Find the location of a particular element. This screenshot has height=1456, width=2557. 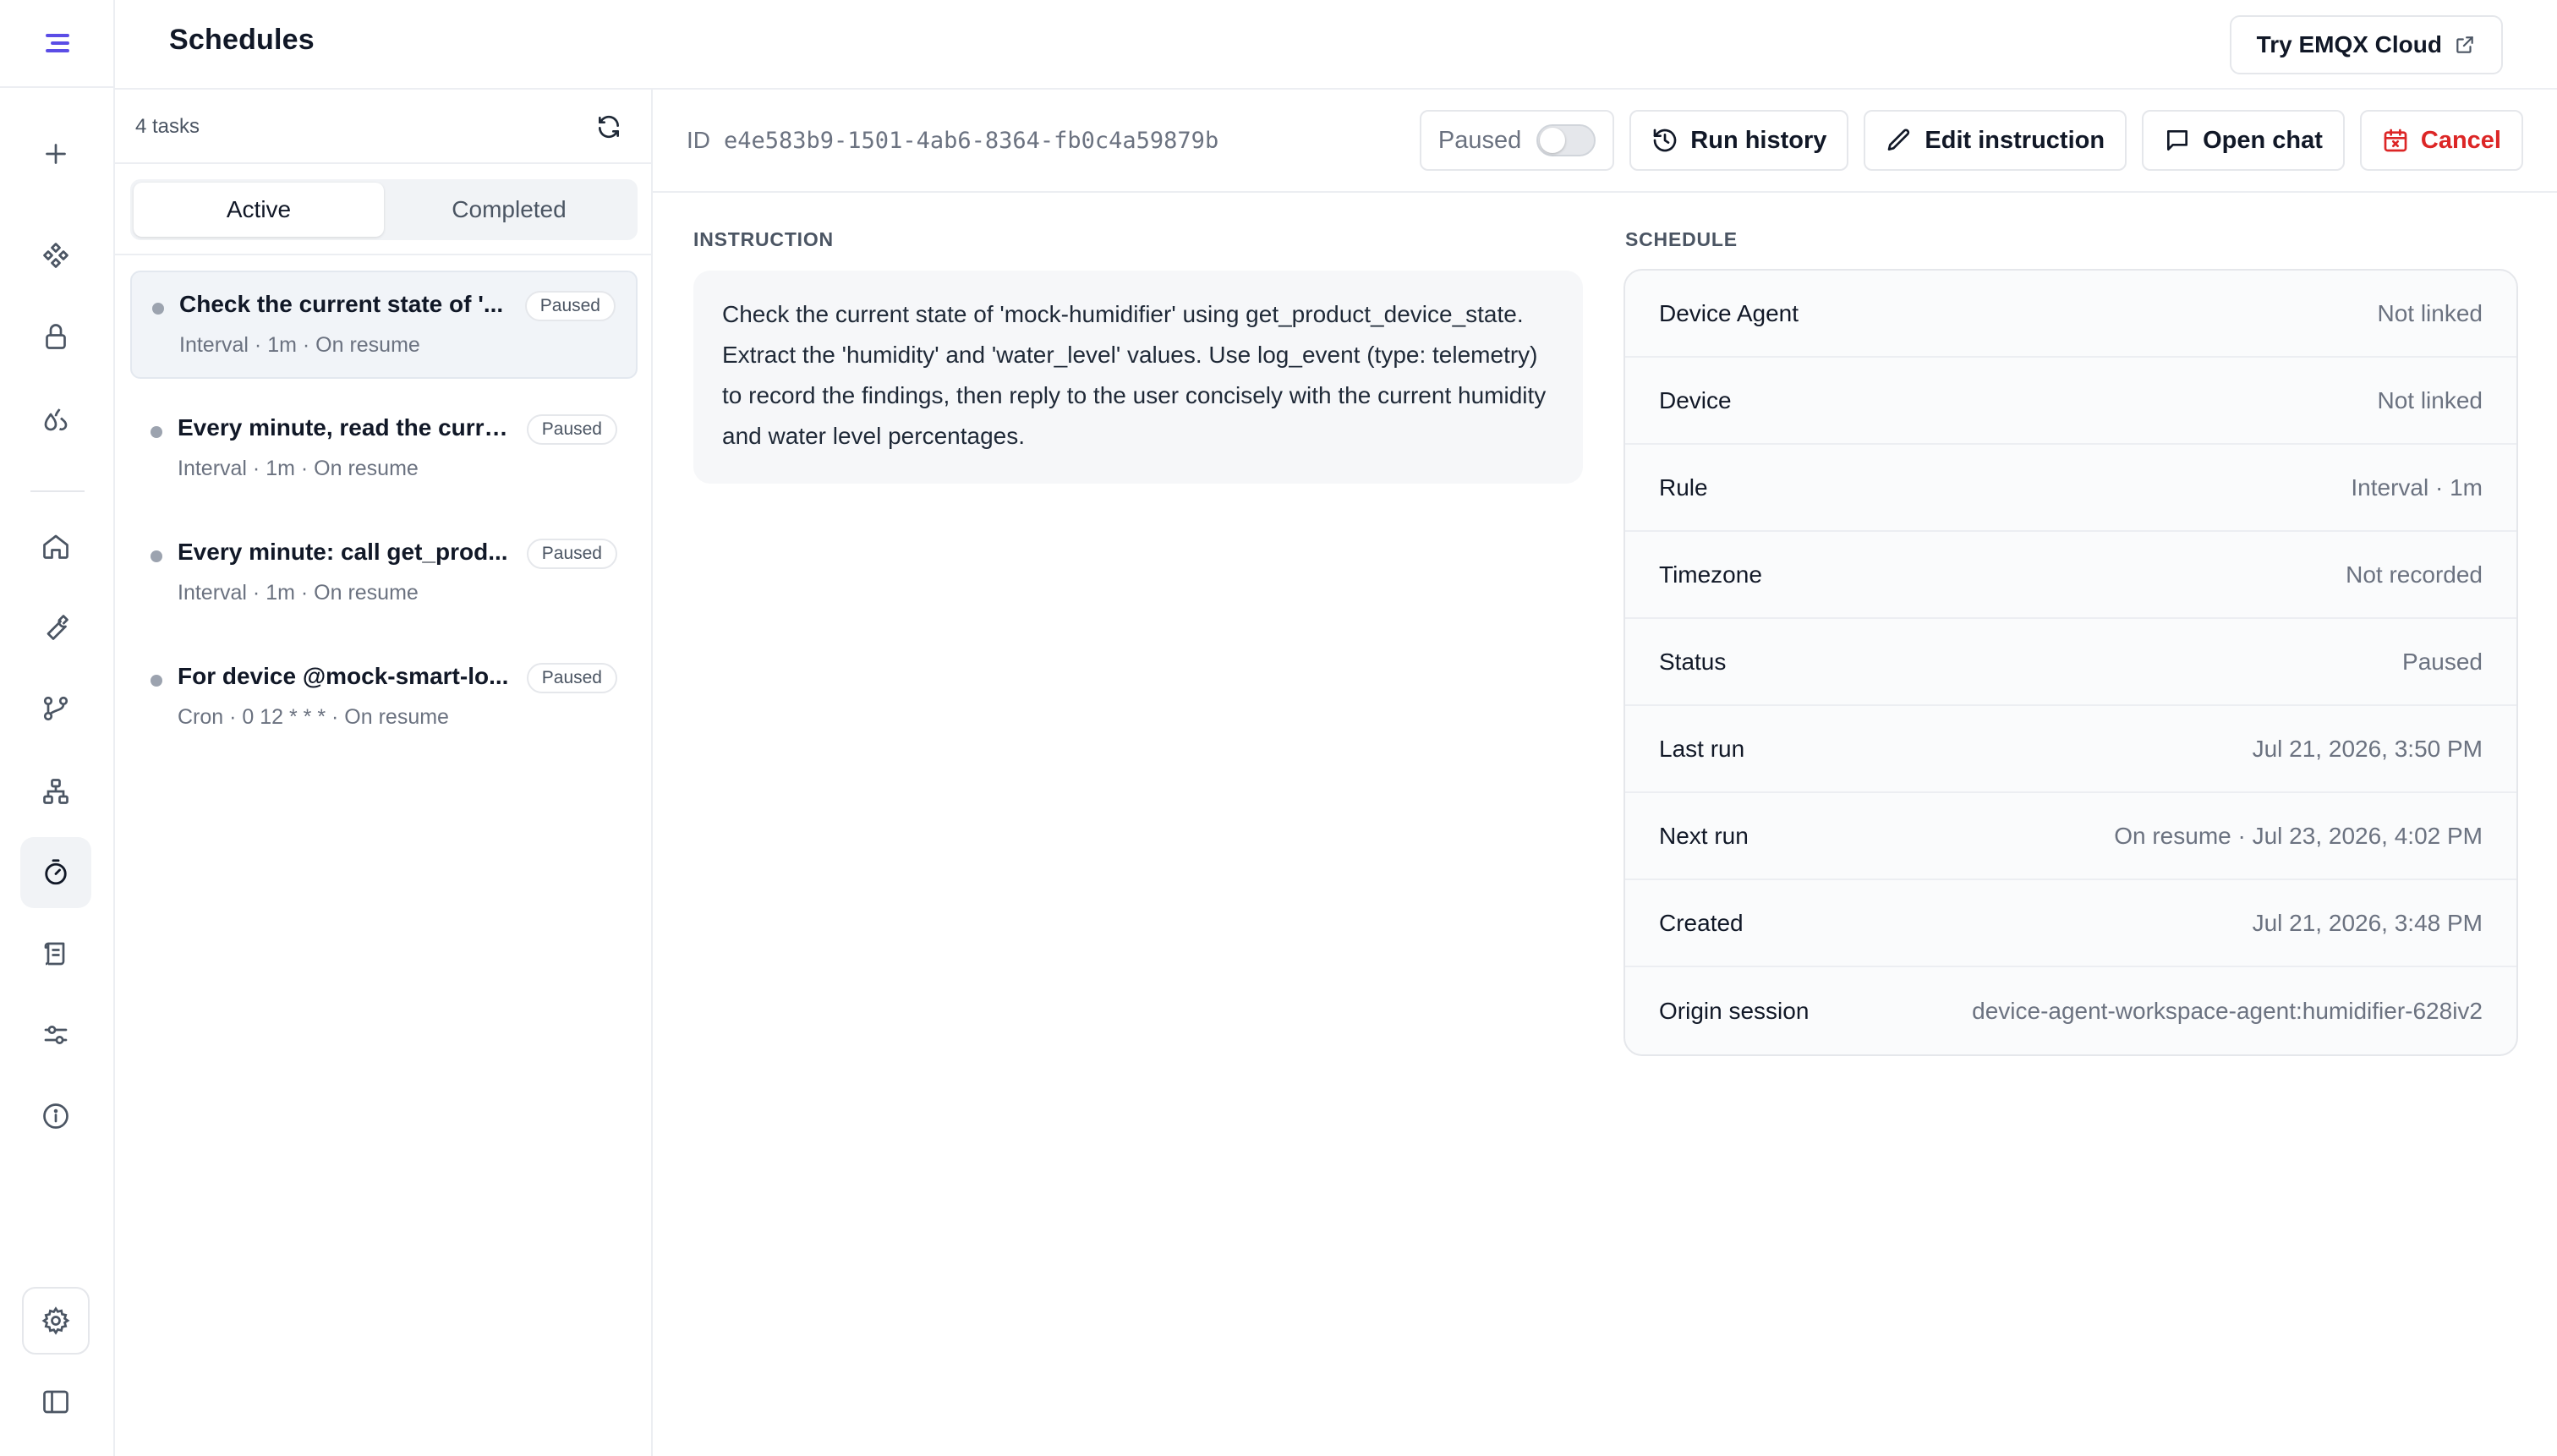

schedule-row: Created Jul 21, 2026, 3:48 PM is located at coordinates (2070, 924).